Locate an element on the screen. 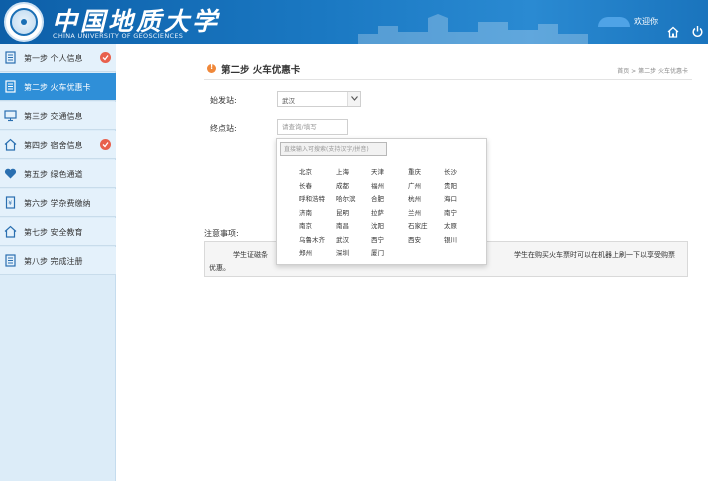 The width and height of the screenshot is (708, 481). panel-header: 第二步 火车优惠卡 首页 > 第二步 火车优惠卡 is located at coordinates (448, 69).